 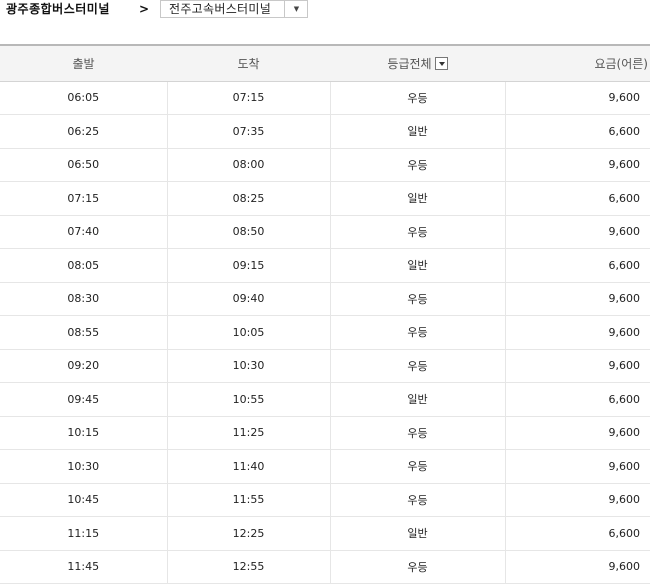 What do you see at coordinates (248, 332) in the screenshot?
I see `arrival-time: 10:05` at bounding box center [248, 332].